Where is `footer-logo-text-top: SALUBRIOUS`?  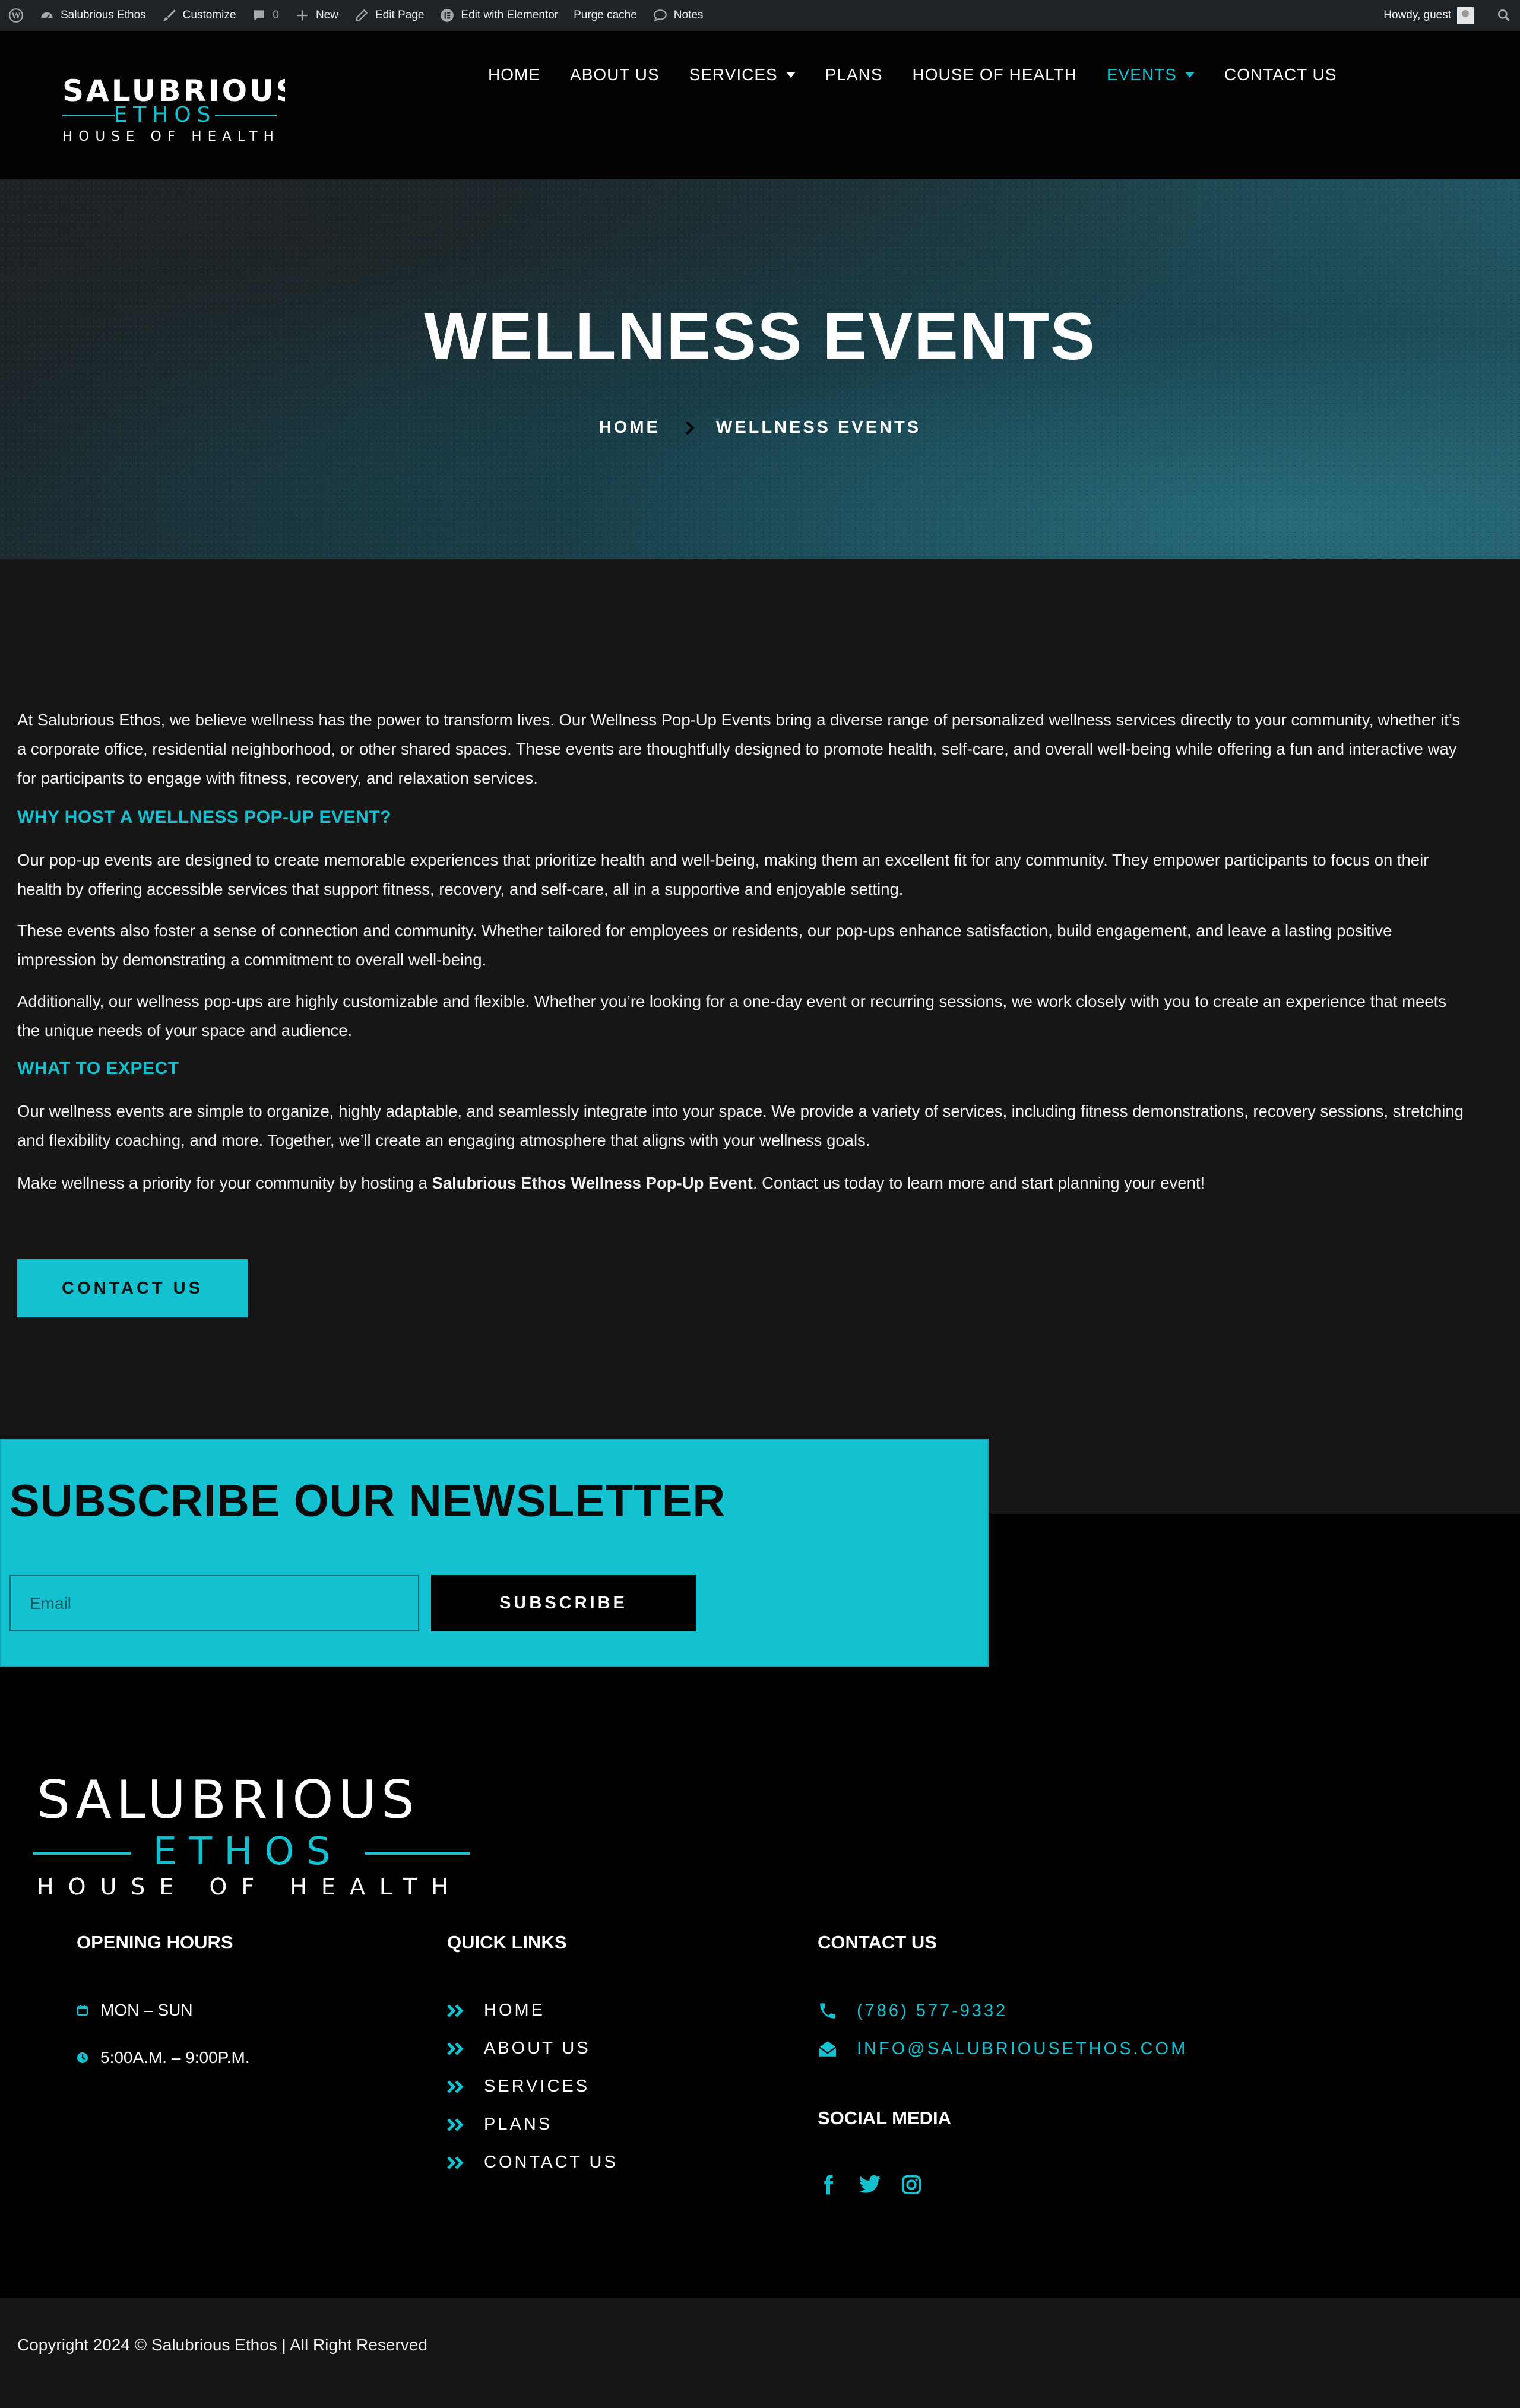
footer-logo-text-top: SALUBRIOUS is located at coordinates (228, 1802).